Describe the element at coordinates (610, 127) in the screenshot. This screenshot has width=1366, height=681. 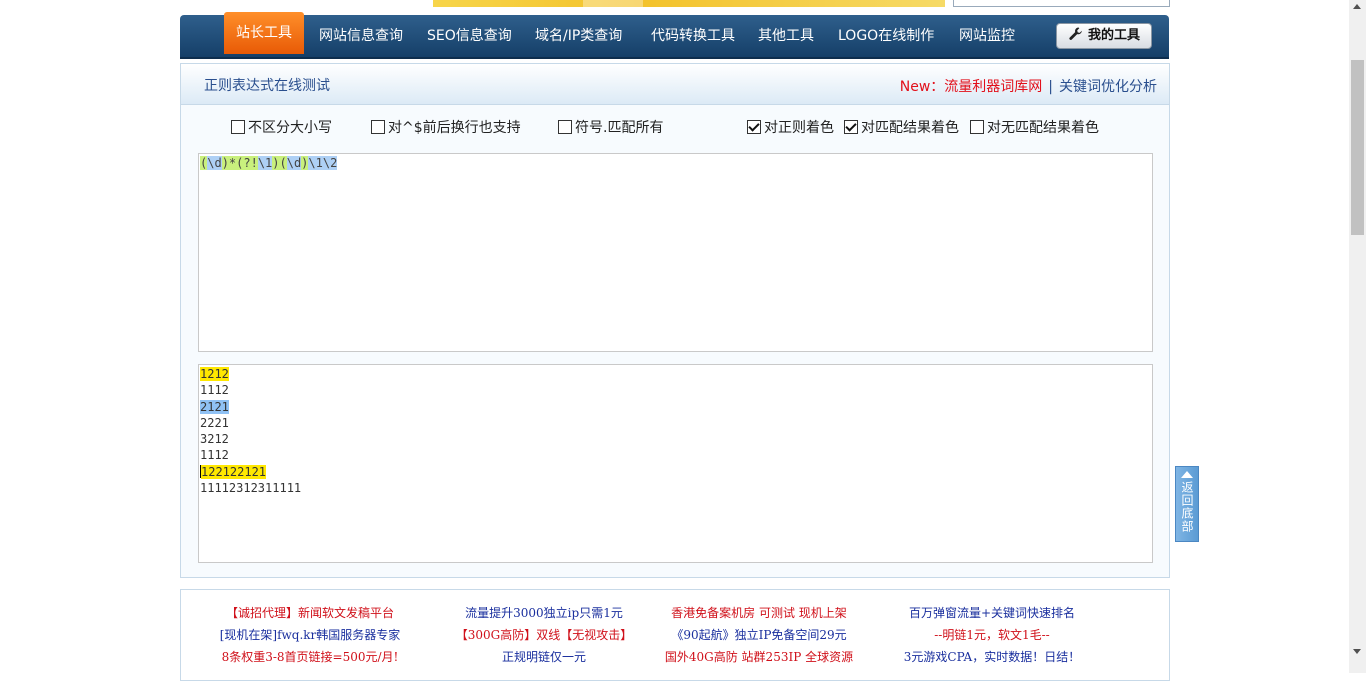
I see `option-dotall: 符号.匹配所有` at that location.